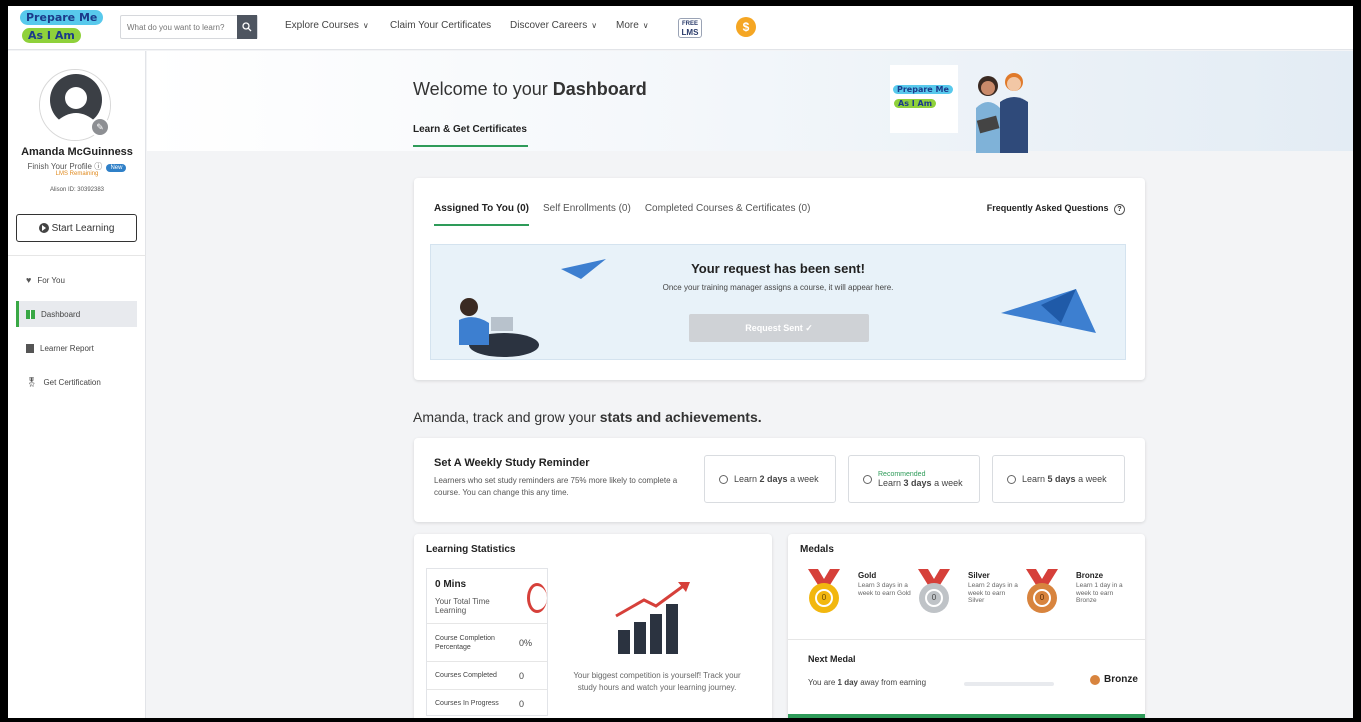  Describe the element at coordinates (32, 381) in the screenshot. I see `certification-icon: 🎖` at that location.